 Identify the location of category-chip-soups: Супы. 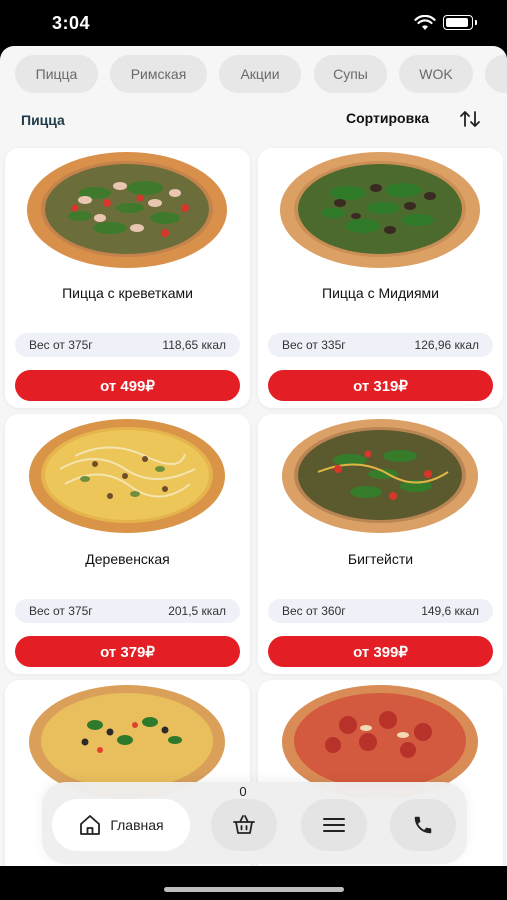
(350, 74).